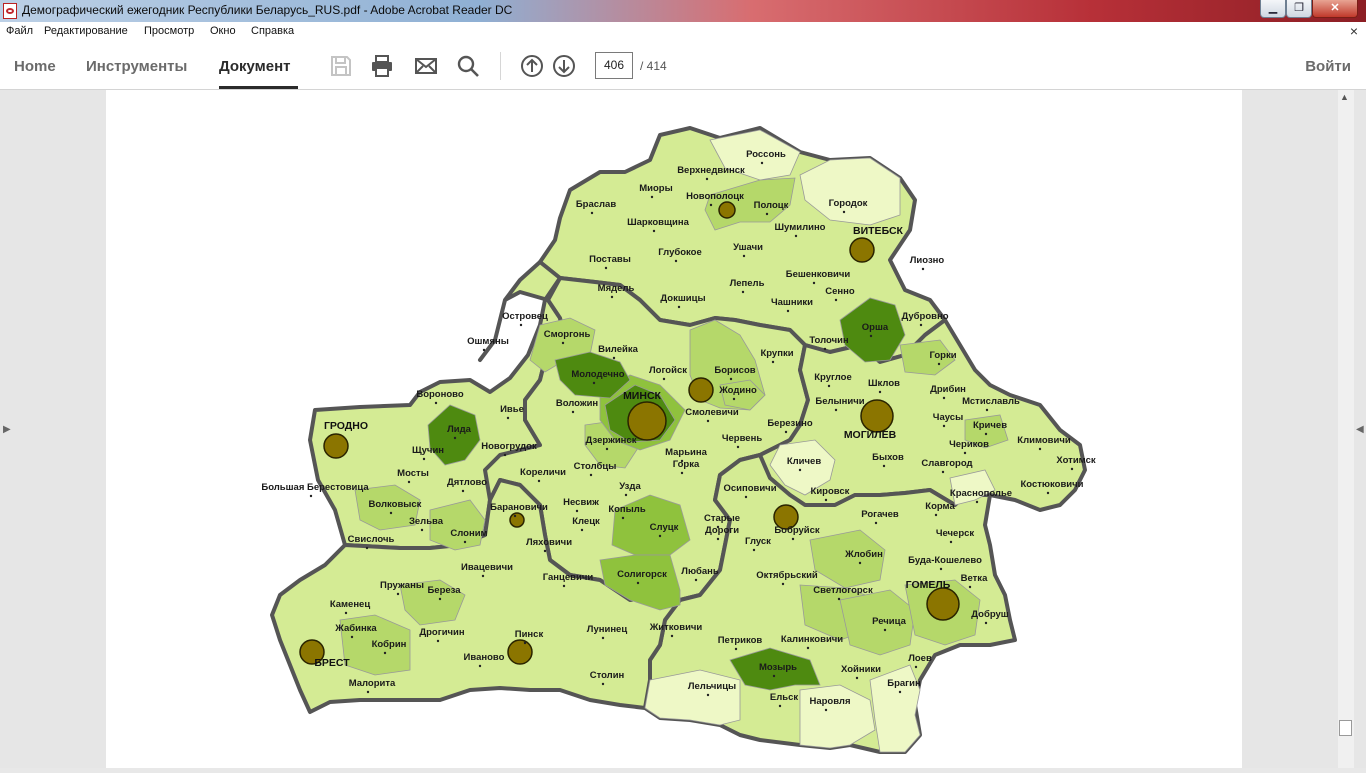 The image size is (1366, 773). What do you see at coordinates (382, 66) in the screenshot?
I see `print-icon` at bounding box center [382, 66].